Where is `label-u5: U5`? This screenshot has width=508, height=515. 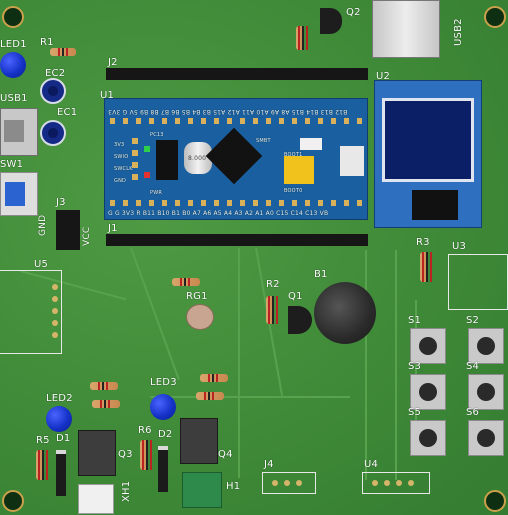 label-u5: U5 is located at coordinates (41, 264).